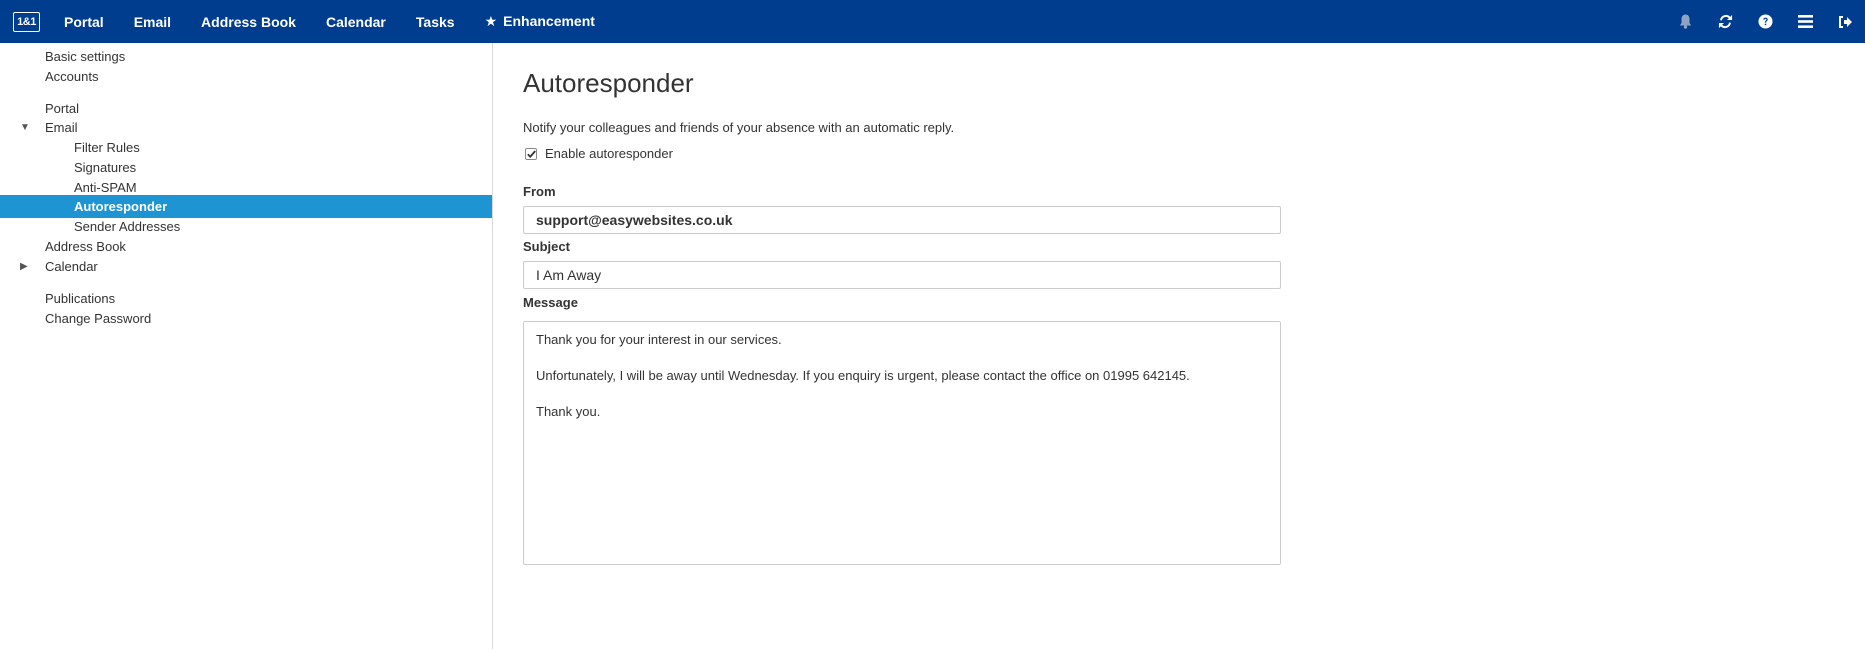 This screenshot has height=649, width=1865. I want to click on caret-right-icon: ▶, so click(24, 266).